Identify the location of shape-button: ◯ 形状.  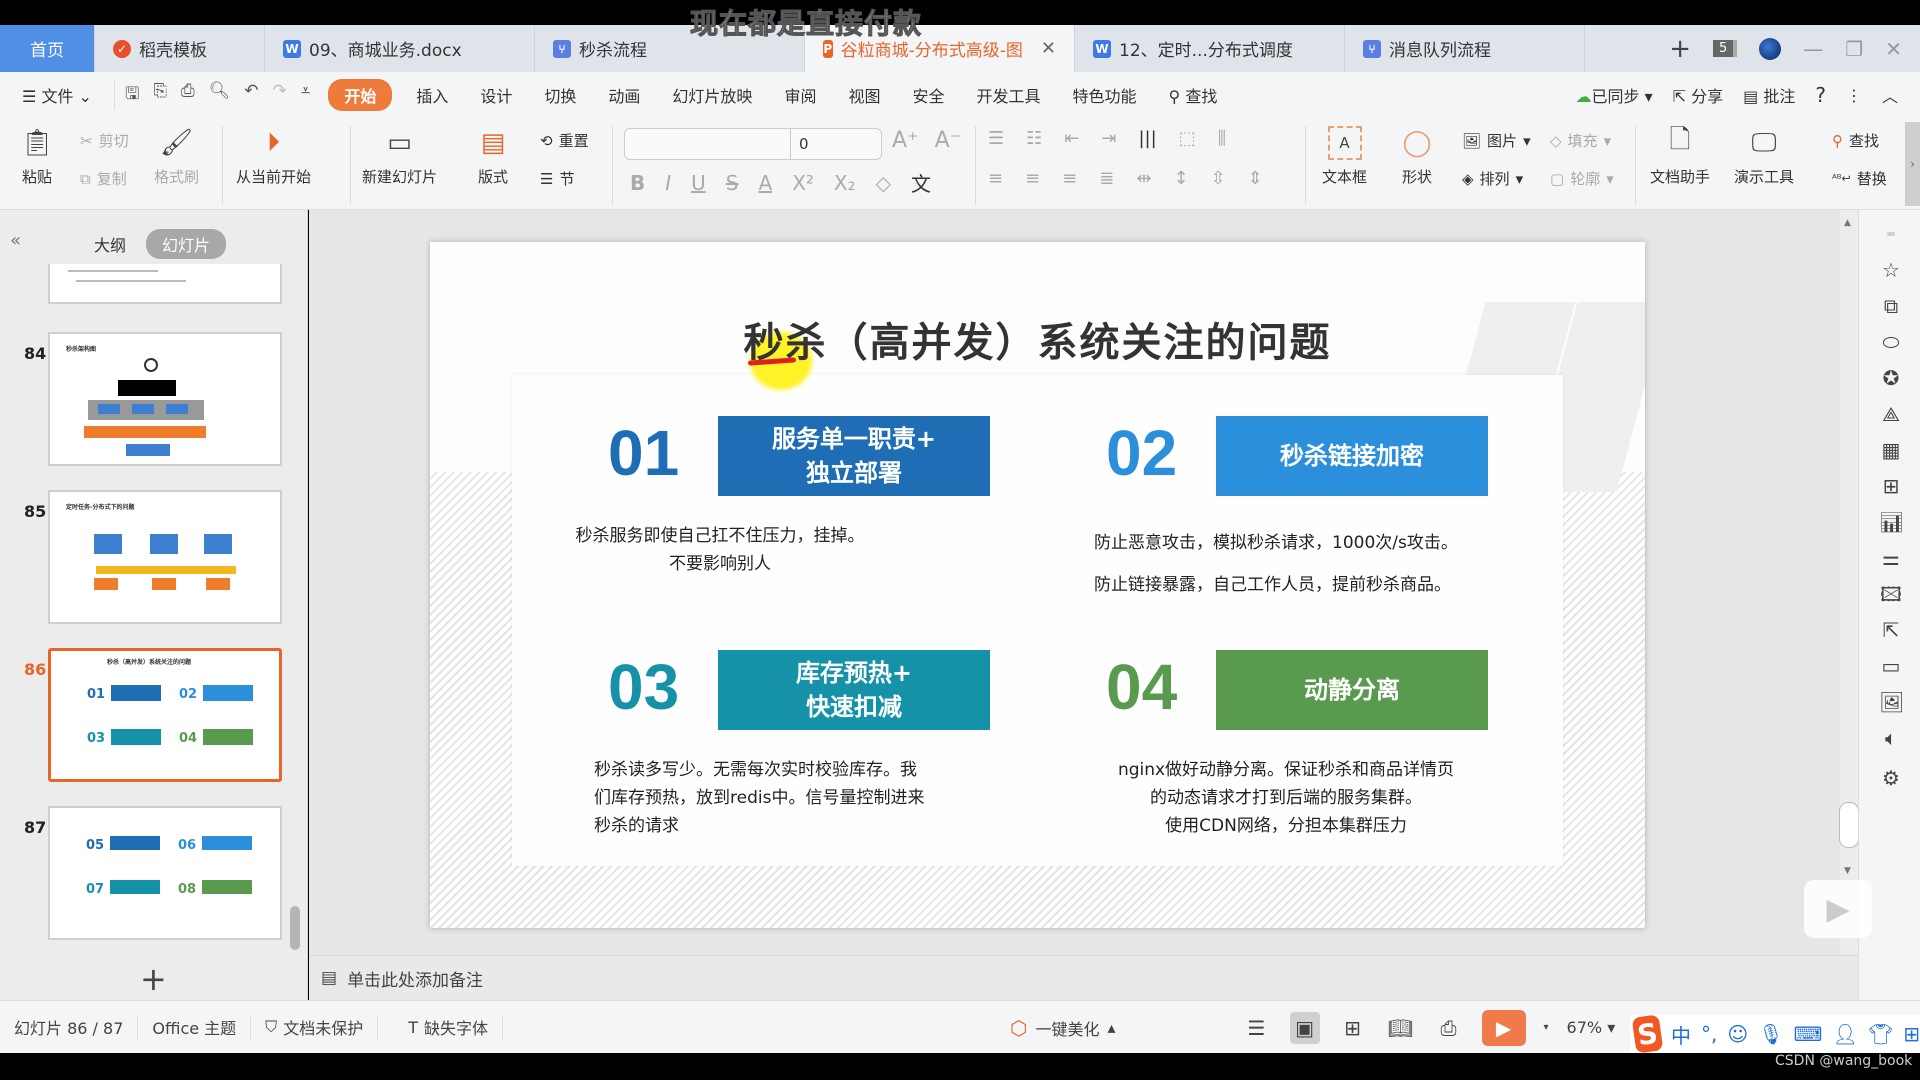
(1417, 156).